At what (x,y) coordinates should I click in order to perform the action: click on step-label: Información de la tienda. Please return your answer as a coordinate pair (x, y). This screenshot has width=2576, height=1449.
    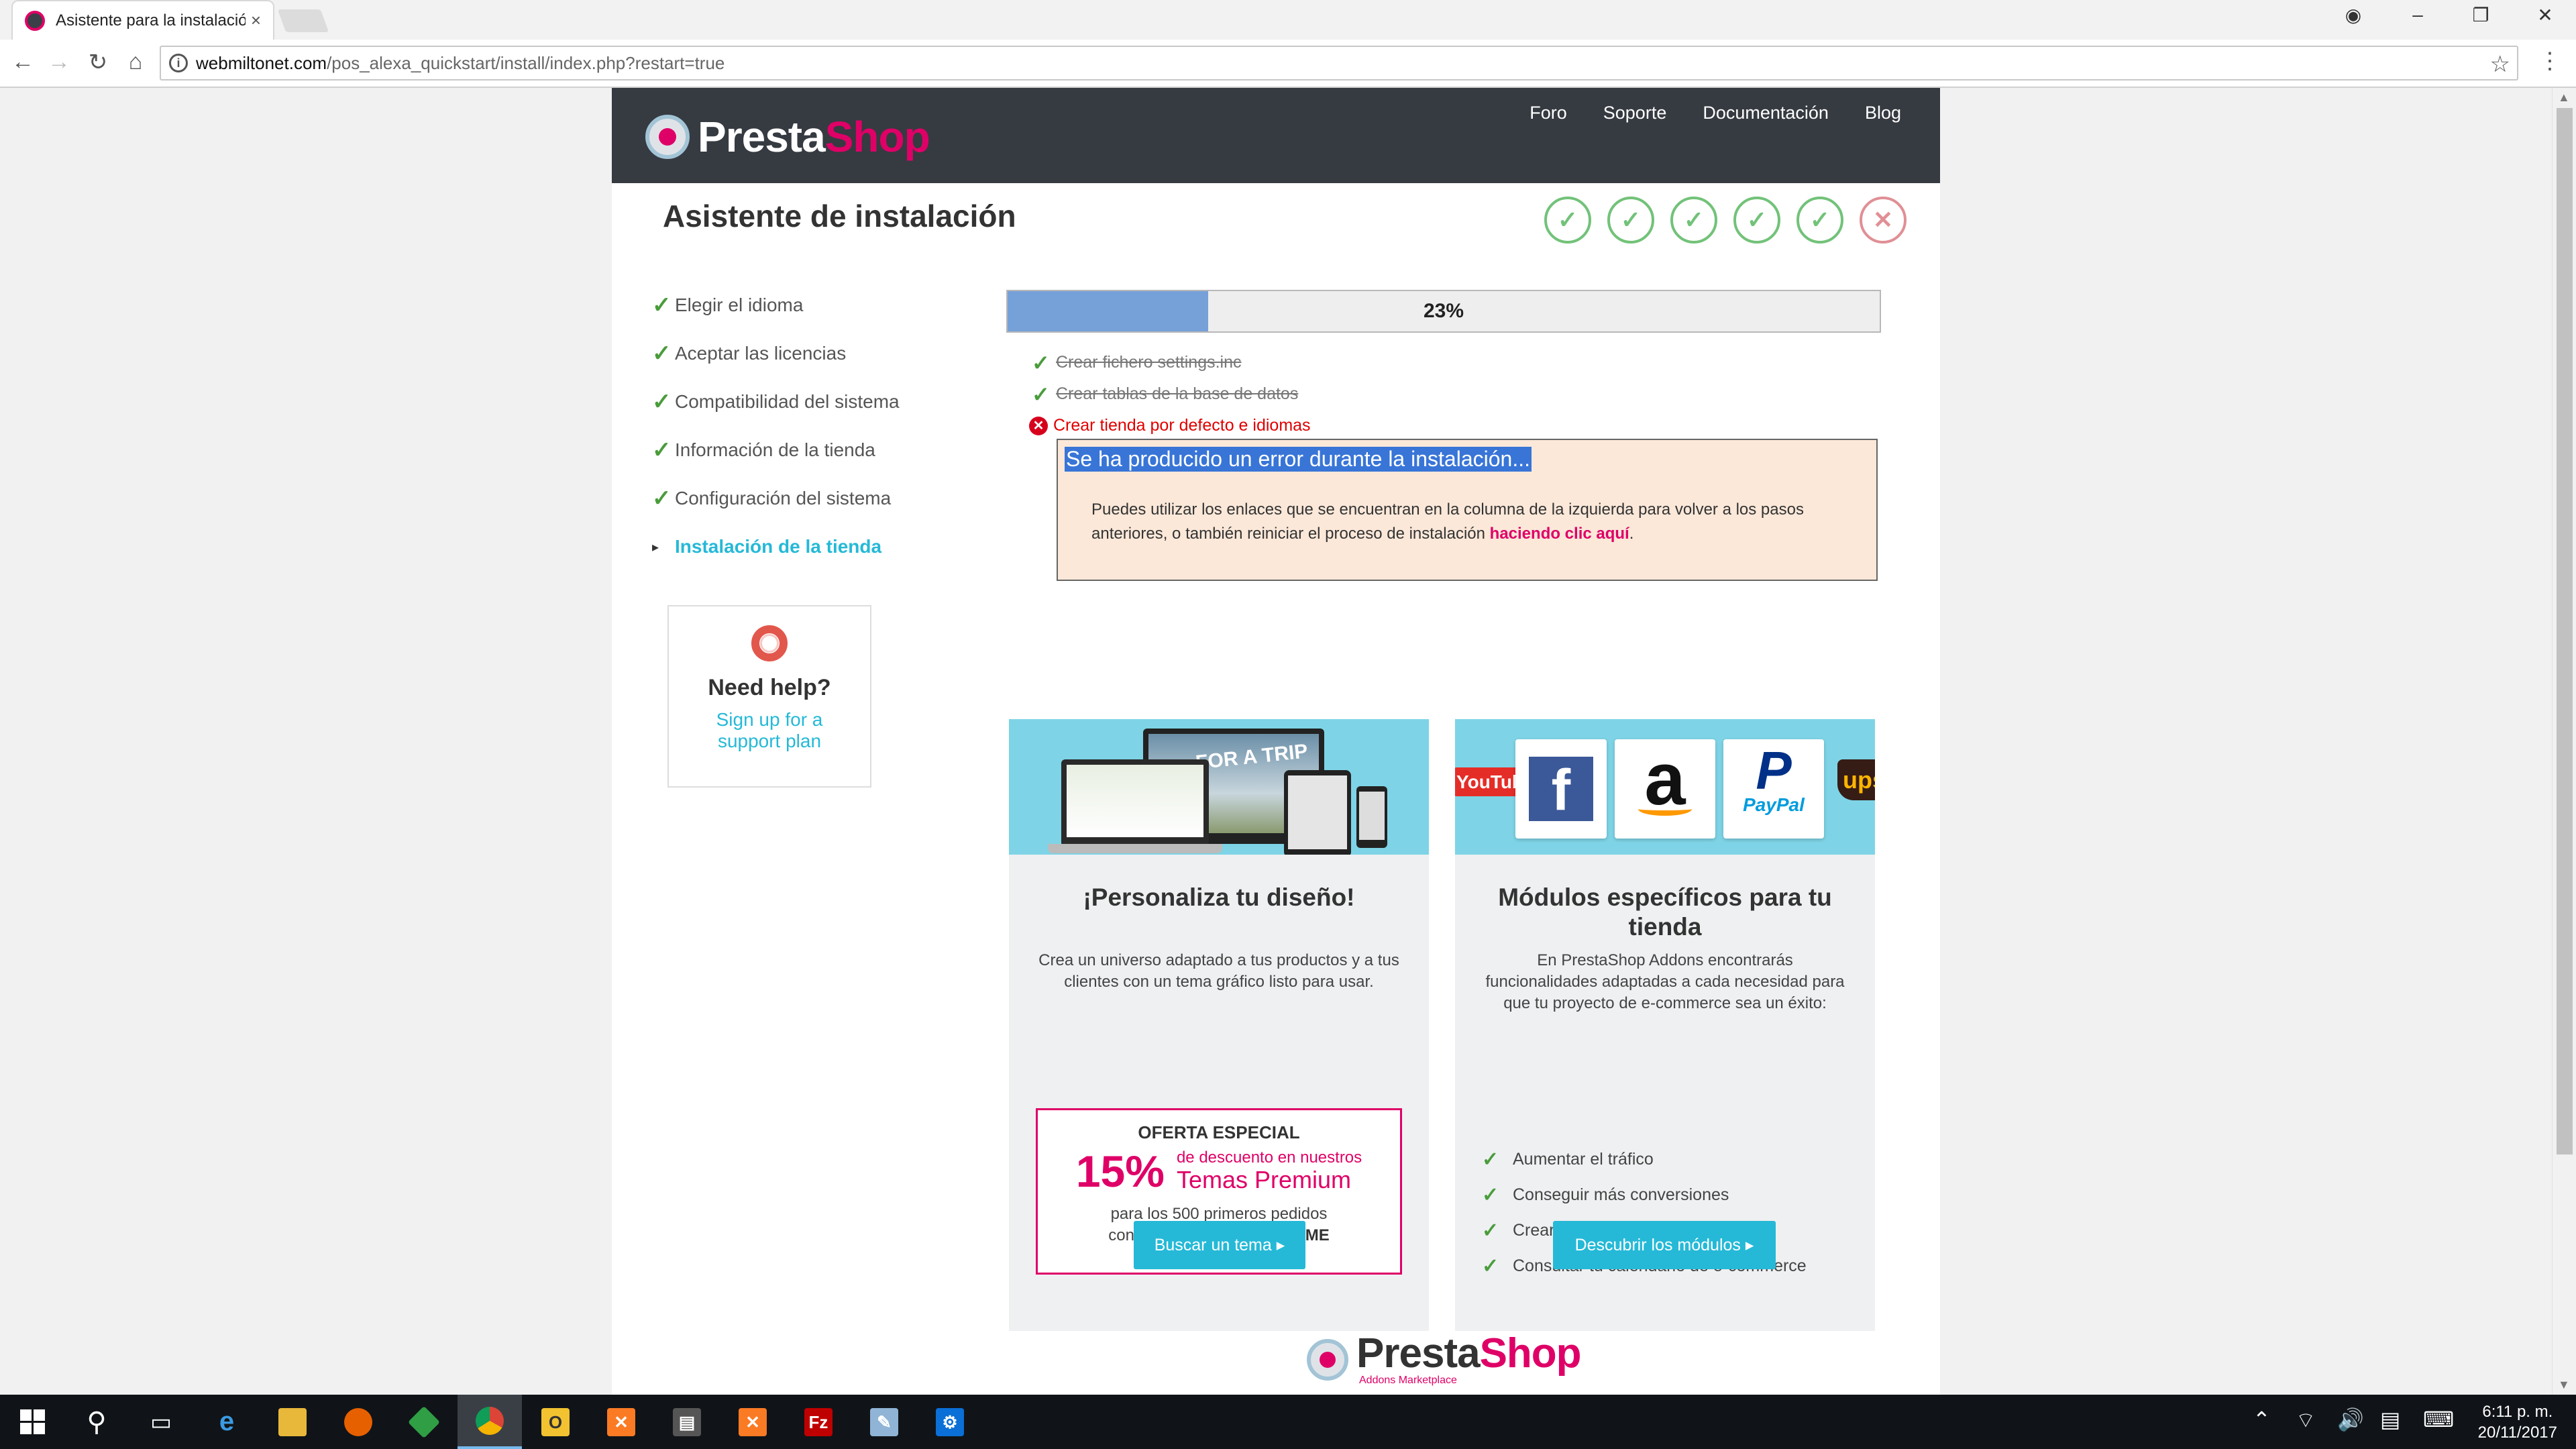
    Looking at the image, I should click on (775, 449).